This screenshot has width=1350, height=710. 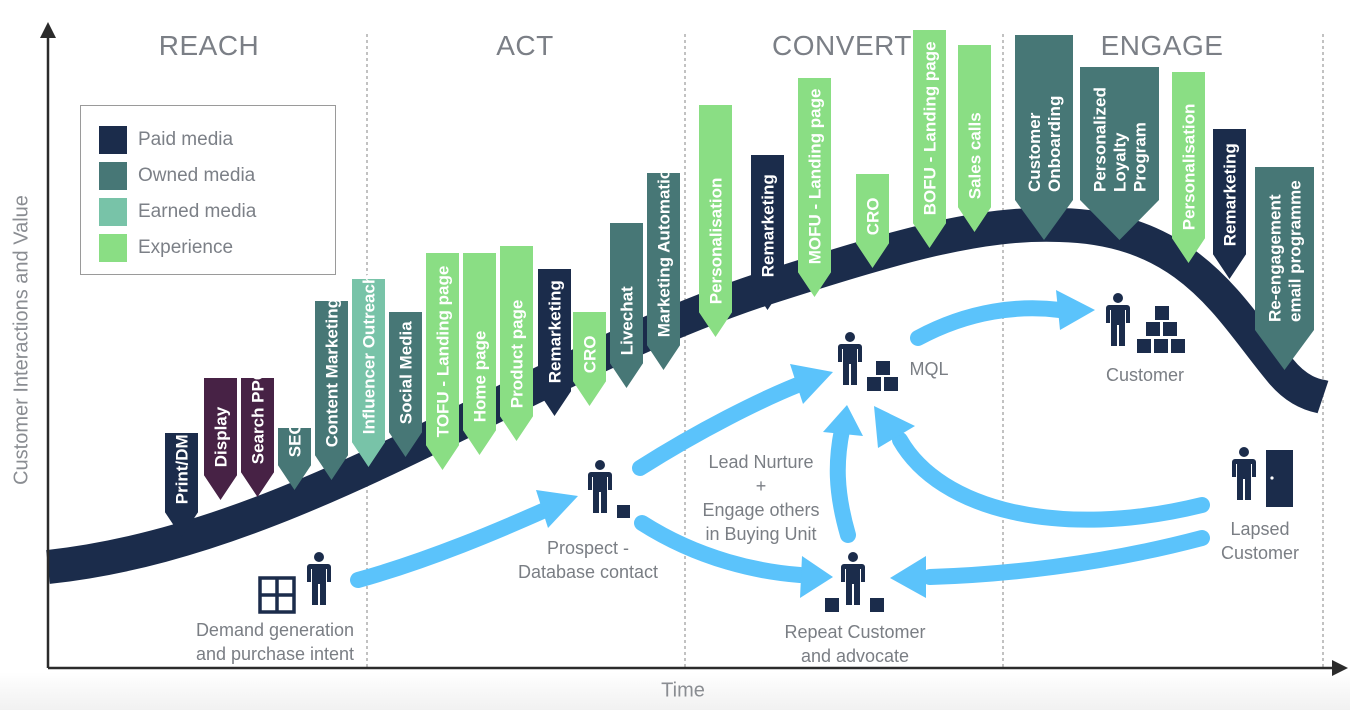 What do you see at coordinates (855, 632) in the screenshot?
I see `label-line: Repeat Customer` at bounding box center [855, 632].